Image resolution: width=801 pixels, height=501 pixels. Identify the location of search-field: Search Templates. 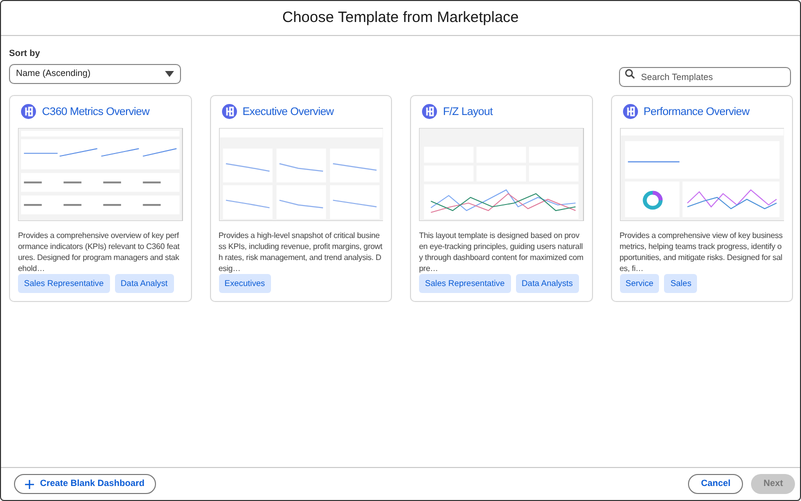
(705, 76).